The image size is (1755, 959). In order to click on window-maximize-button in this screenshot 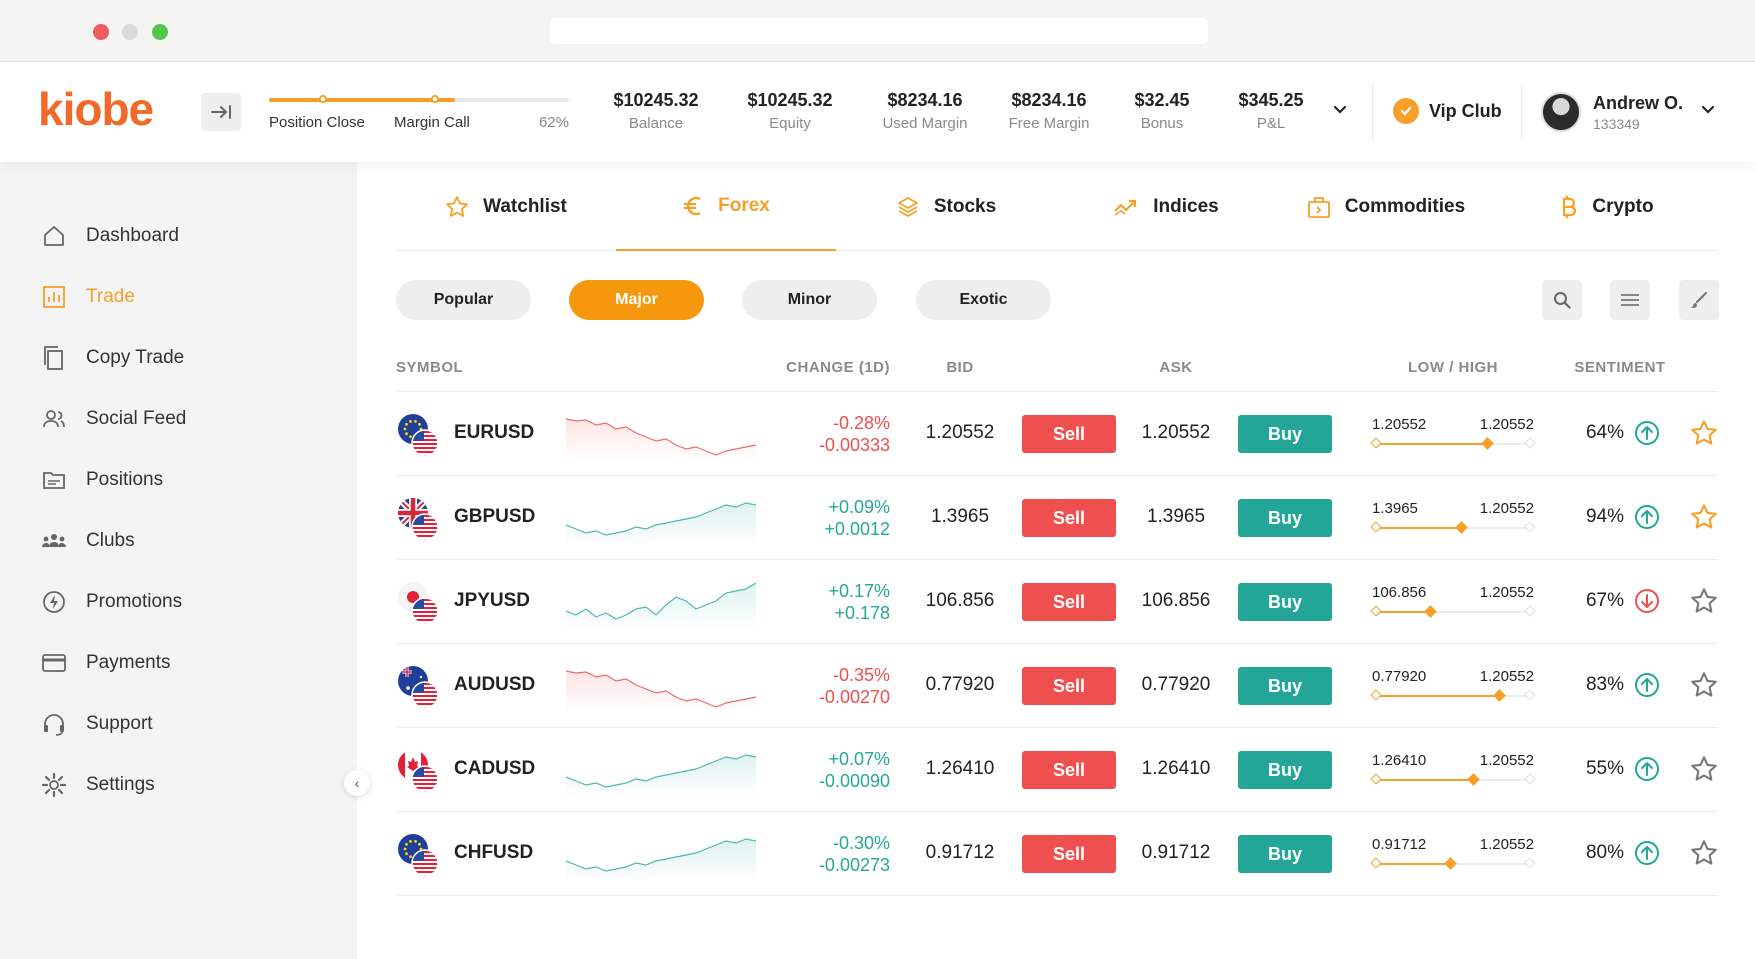, I will do `click(160, 32)`.